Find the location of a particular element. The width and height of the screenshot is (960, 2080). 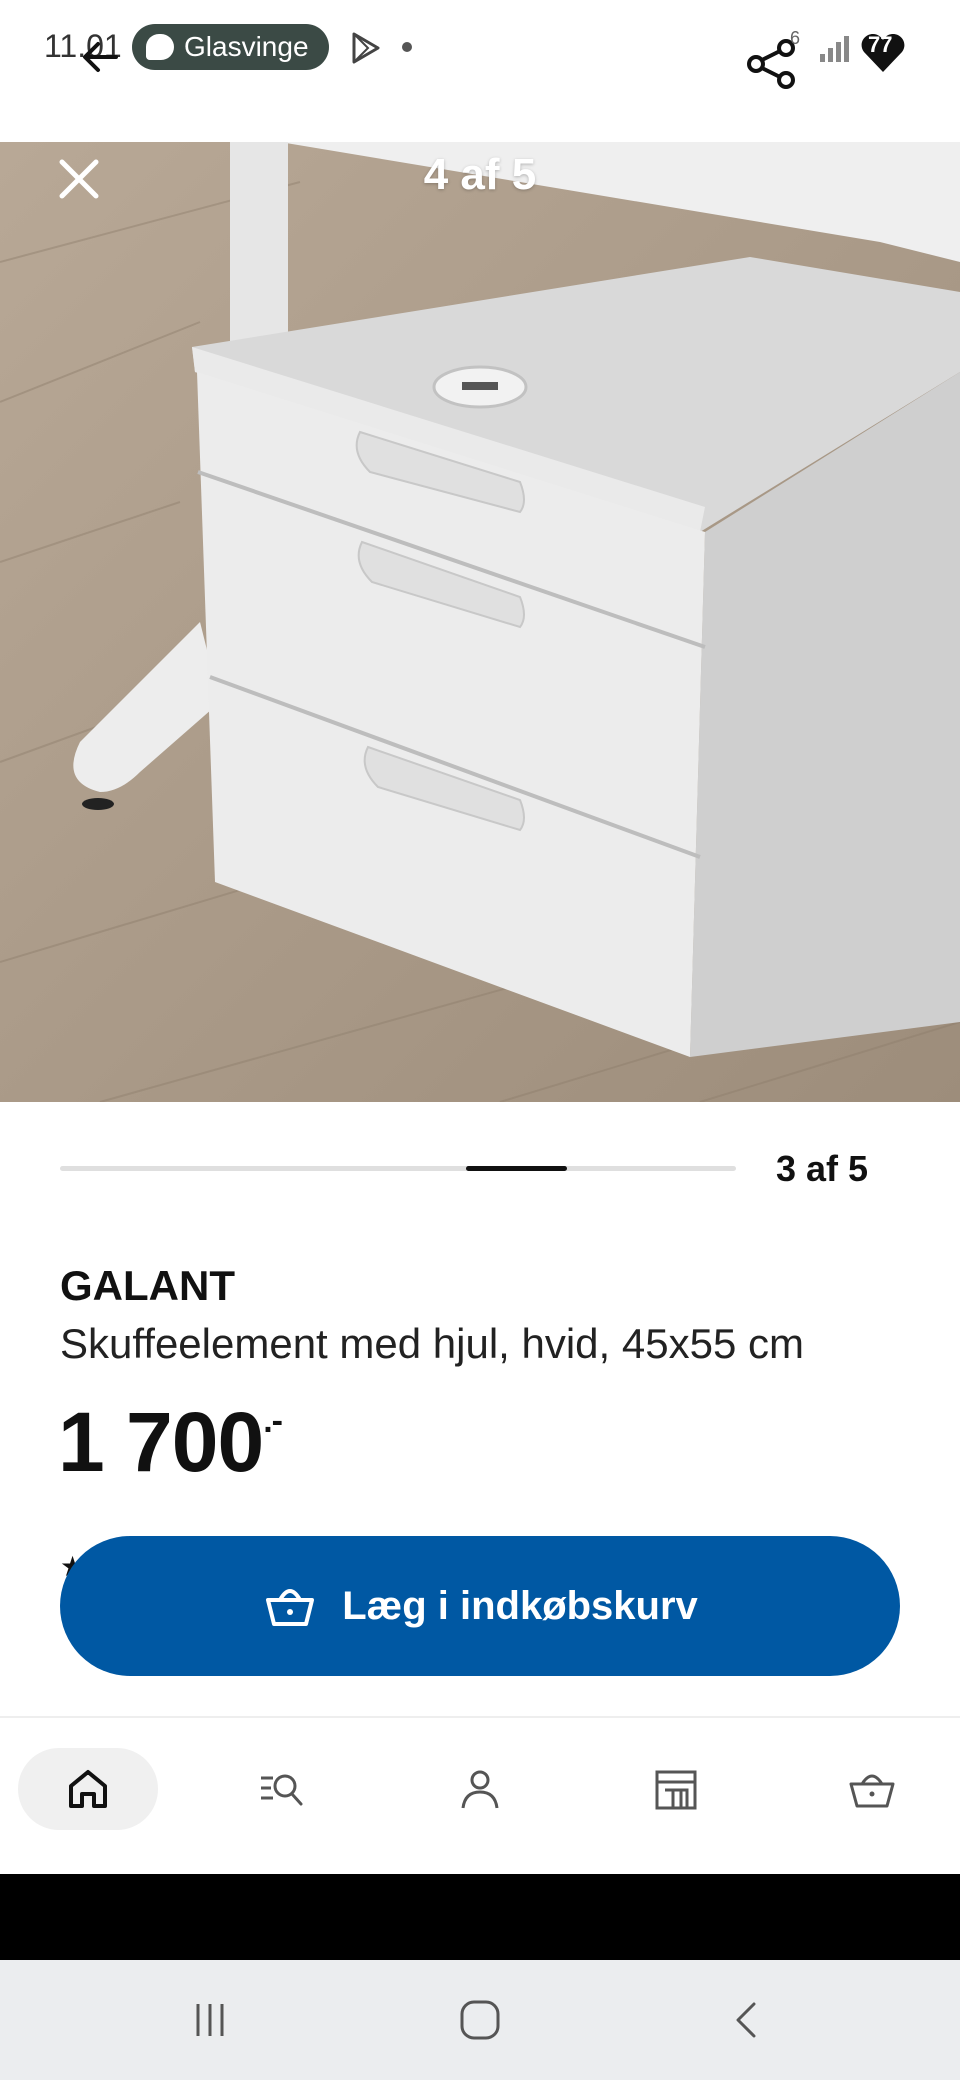

gallery-counter-top: 4 af 5 is located at coordinates (480, 174).